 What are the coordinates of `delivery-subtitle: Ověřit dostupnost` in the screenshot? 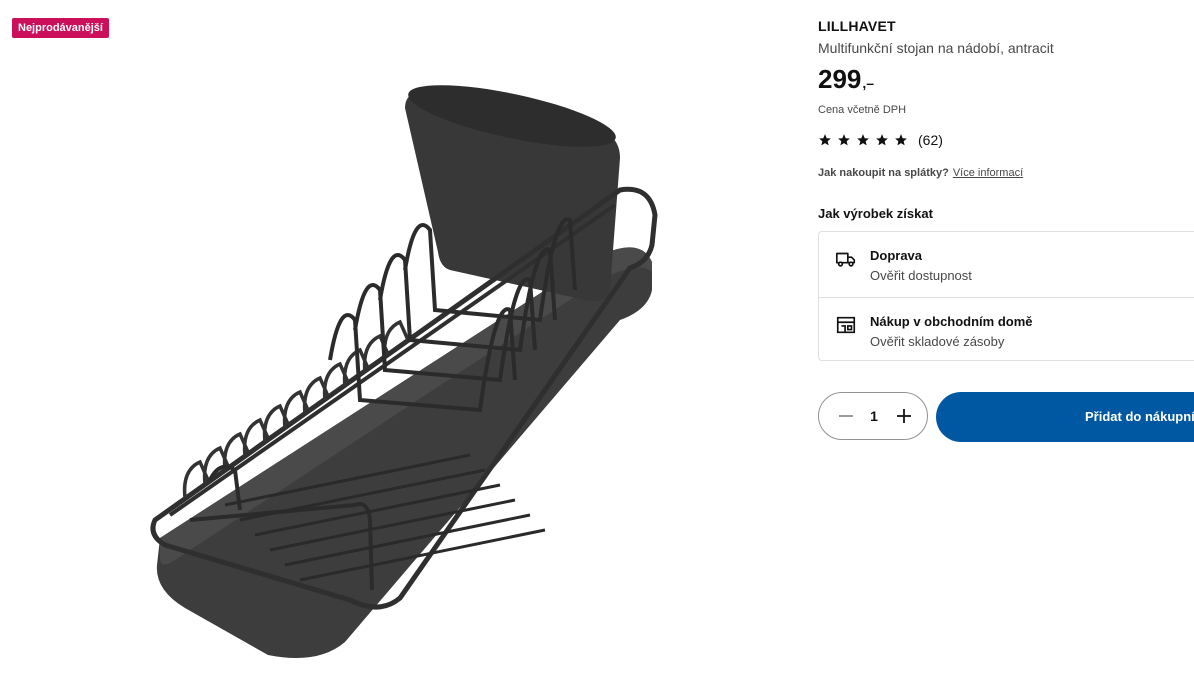 It's located at (921, 275).